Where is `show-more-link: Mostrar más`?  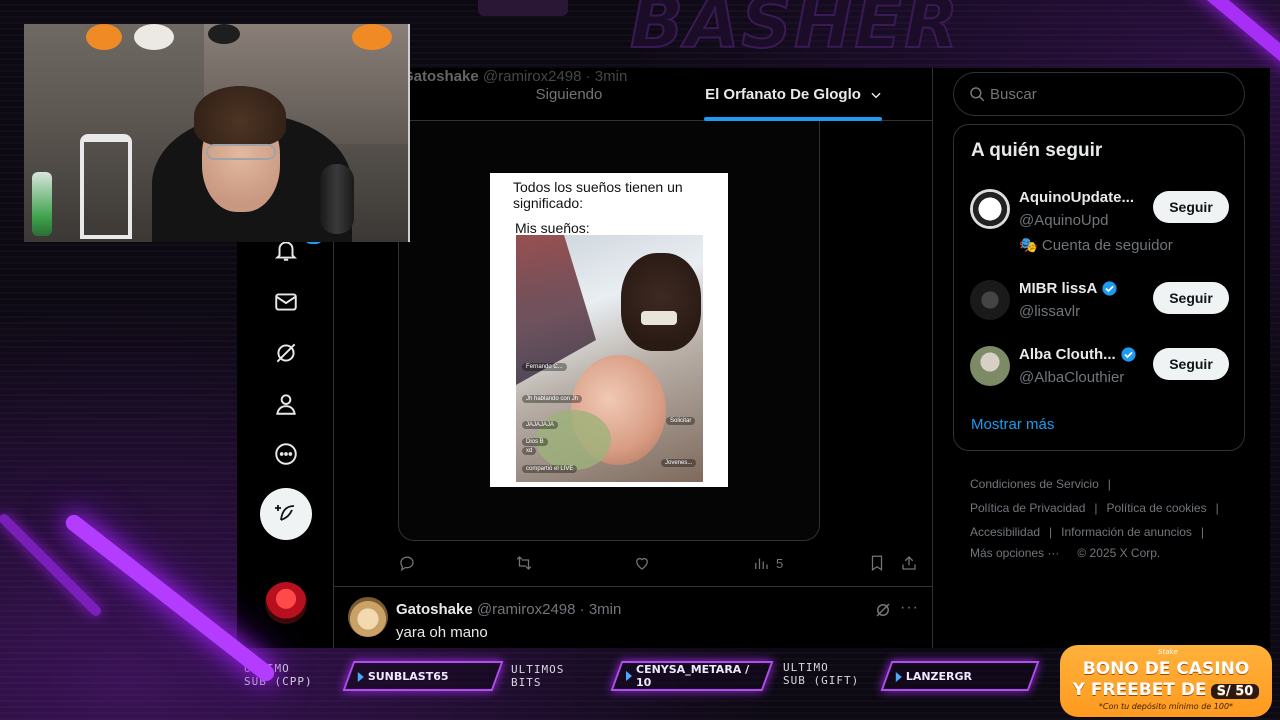 show-more-link: Mostrar más is located at coordinates (1012, 424).